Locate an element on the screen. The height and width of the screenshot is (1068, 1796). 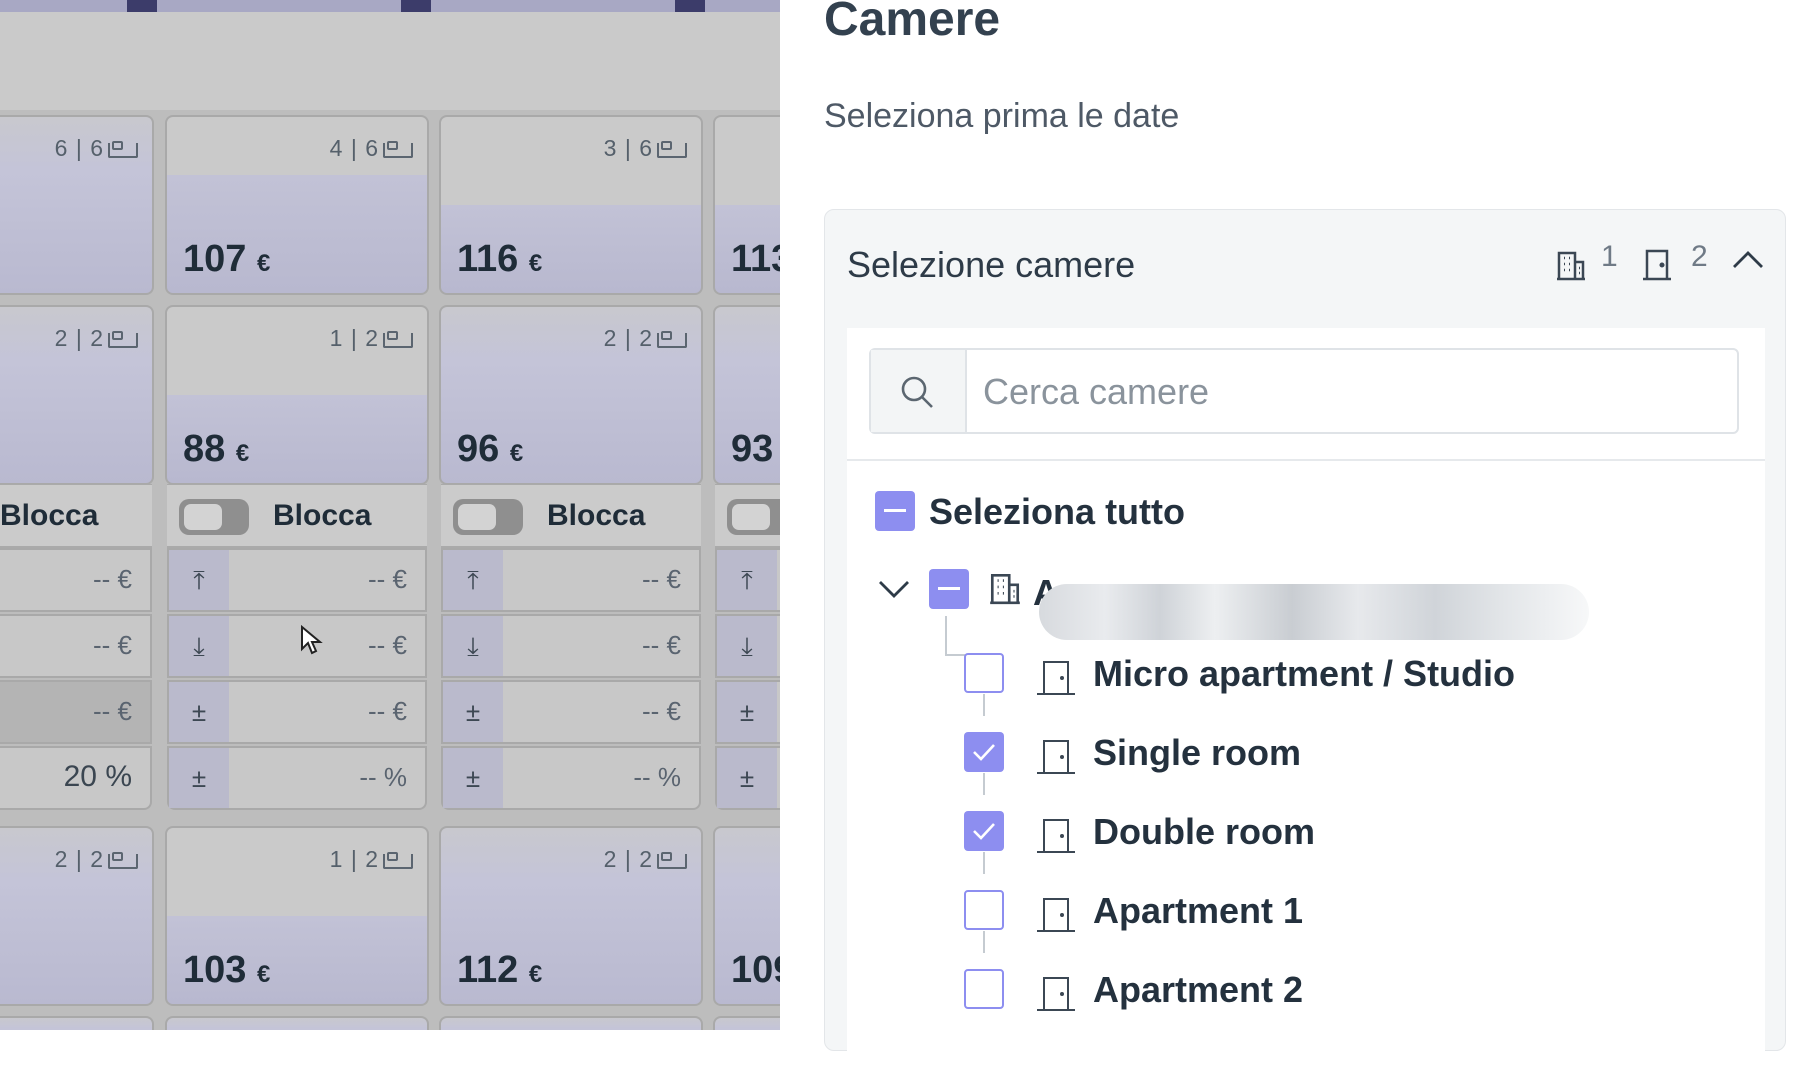
rate-cell: 113 is located at coordinates (746, 205).